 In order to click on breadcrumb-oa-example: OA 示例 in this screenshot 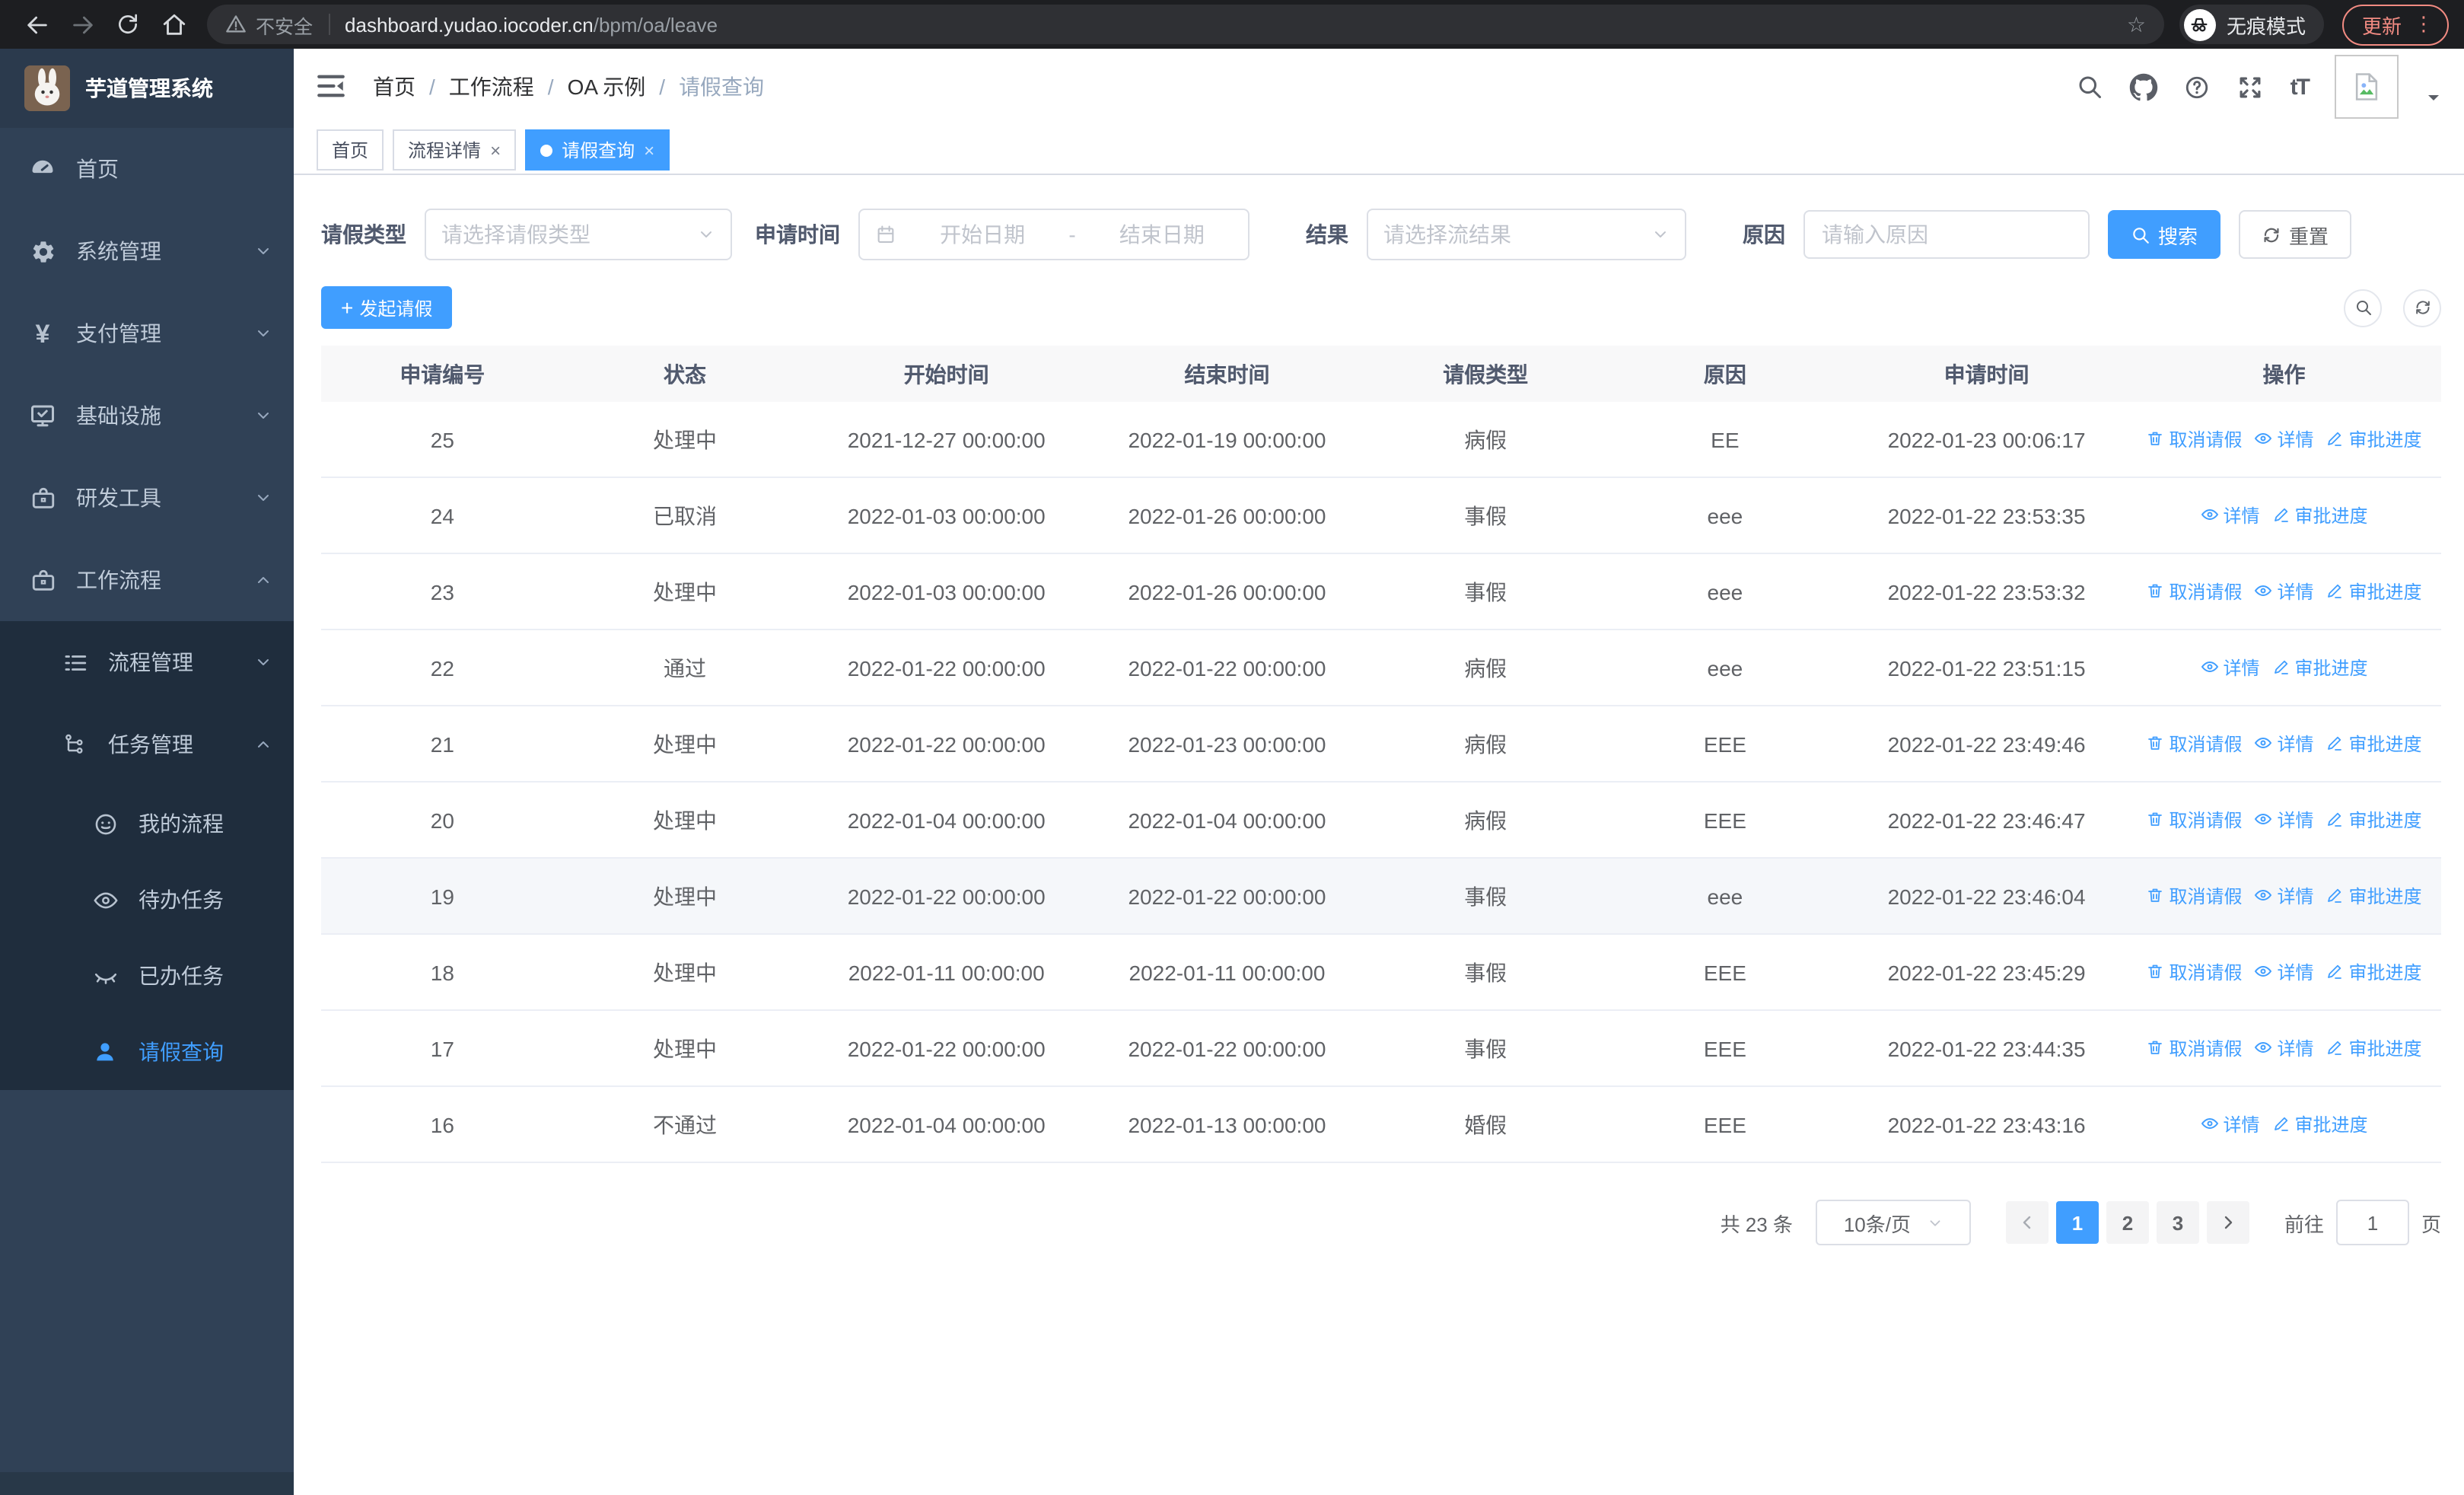, I will do `click(607, 87)`.